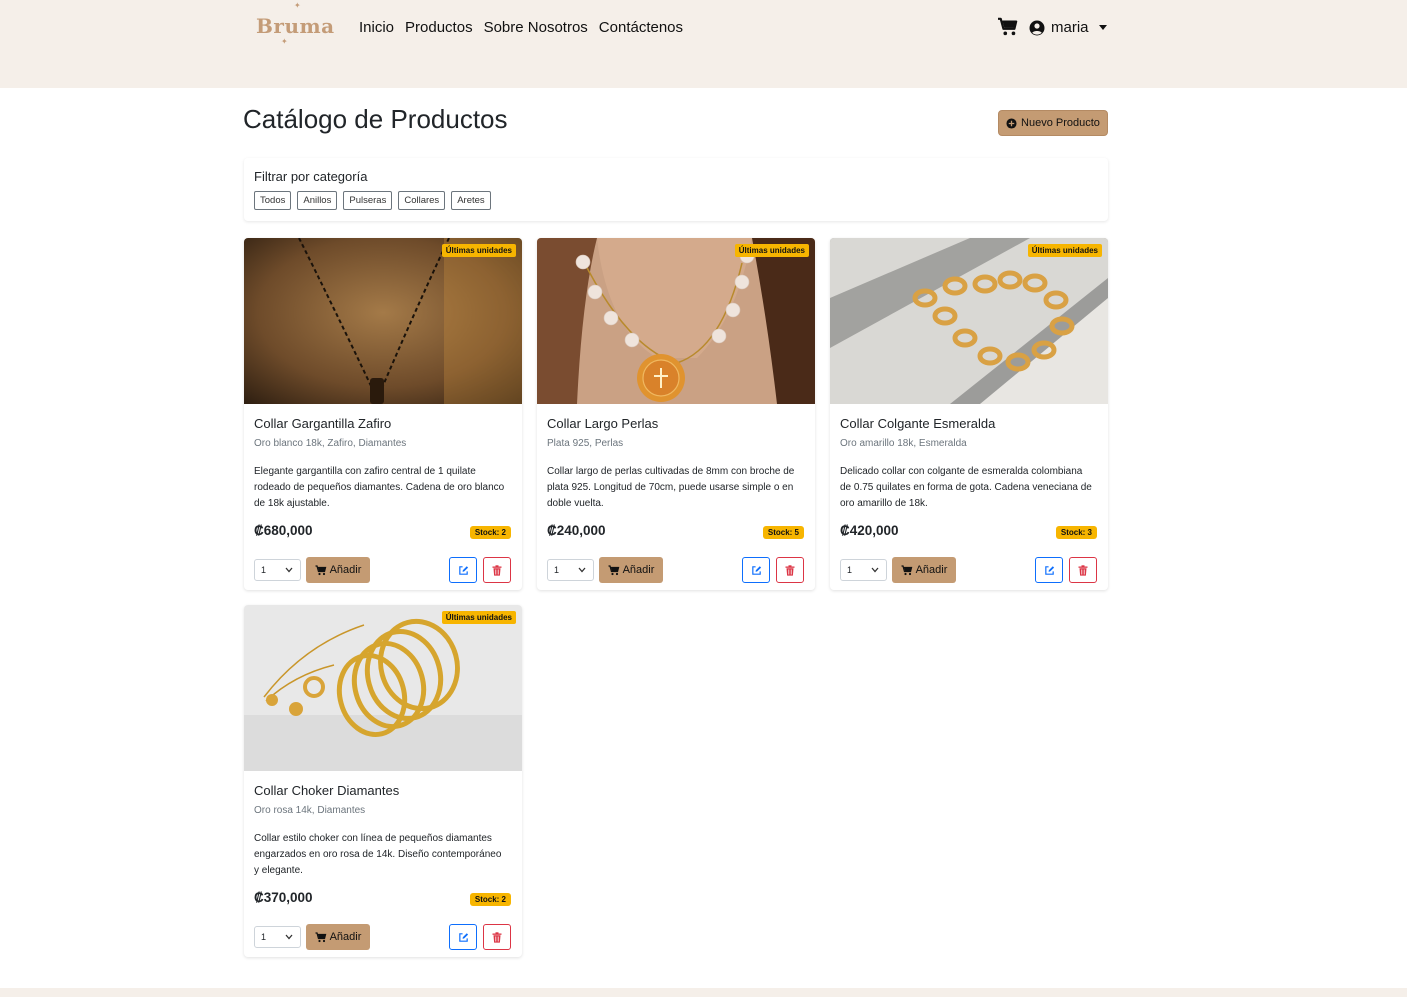 Image resolution: width=1407 pixels, height=997 pixels. What do you see at coordinates (375, 119) in the screenshot?
I see `page-title: Catálogo de Productos` at bounding box center [375, 119].